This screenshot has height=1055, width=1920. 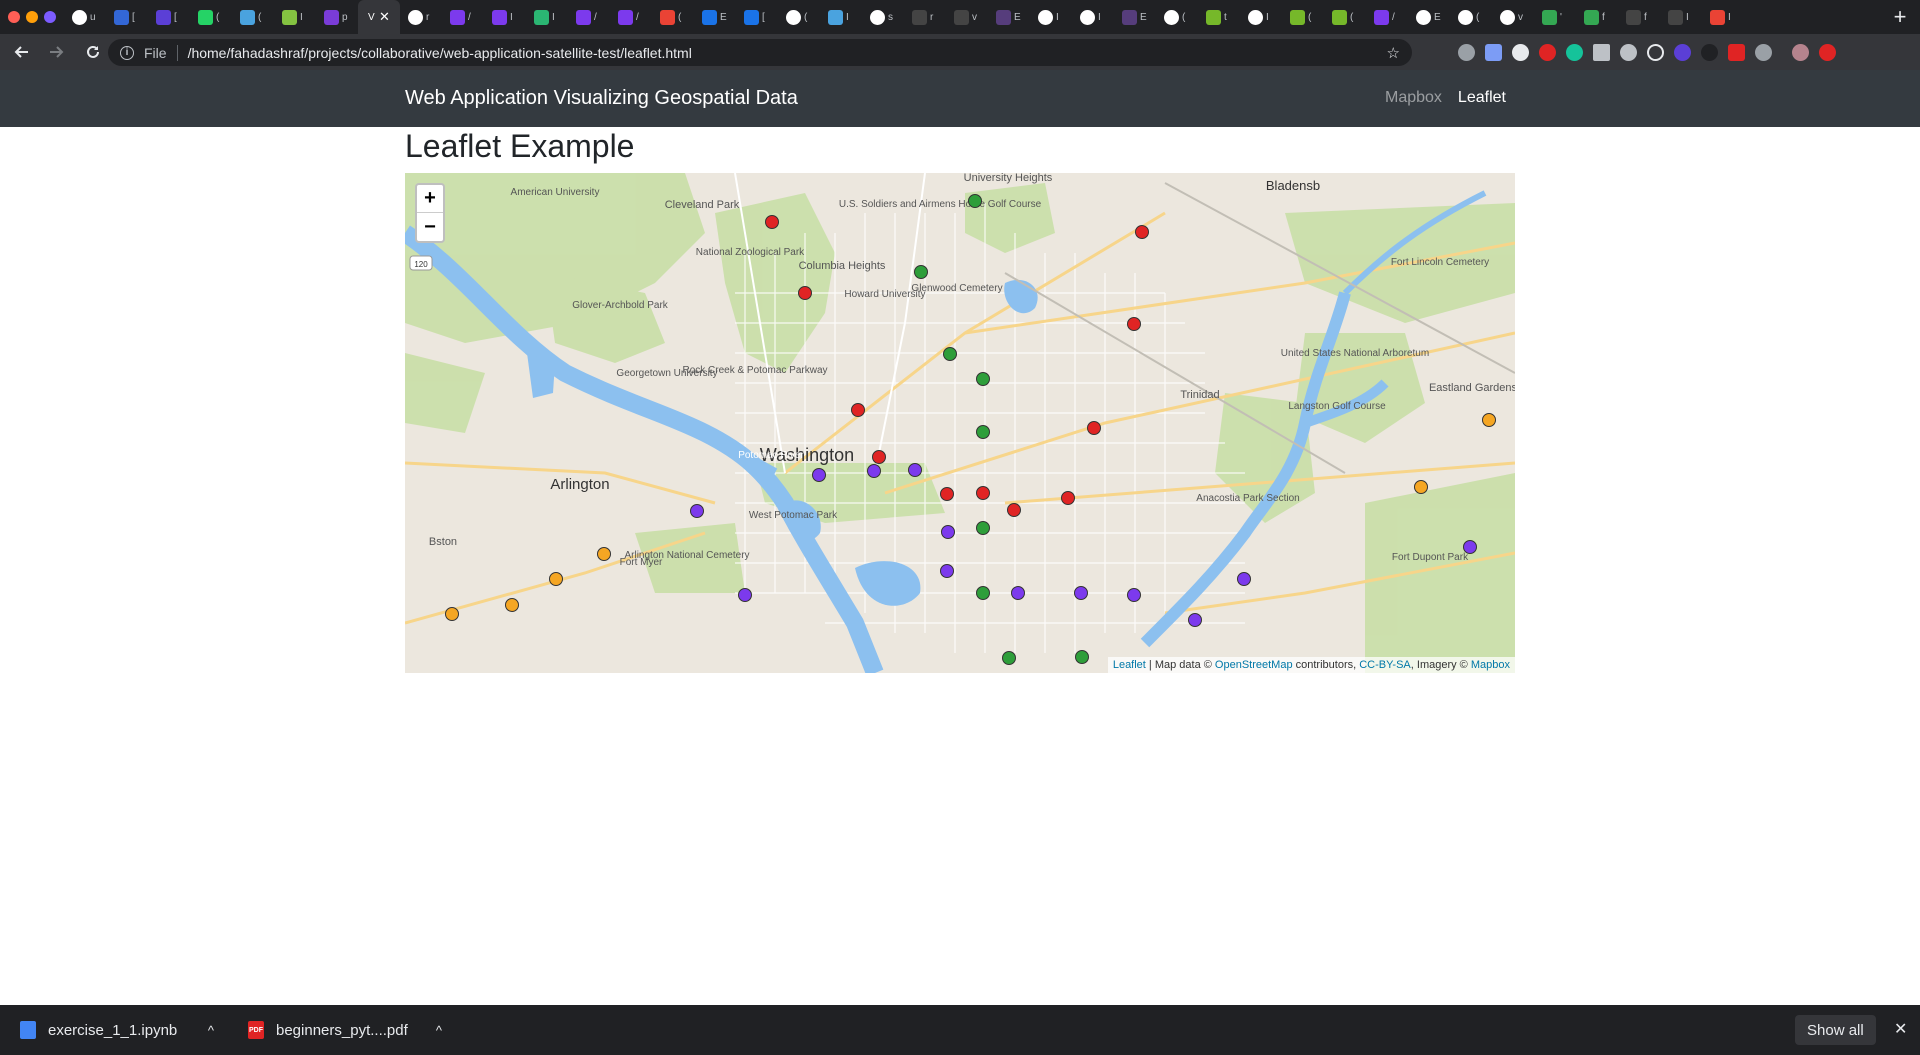 What do you see at coordinates (1393, 53) in the screenshot?
I see `bookmark-star-icon: ☆` at bounding box center [1393, 53].